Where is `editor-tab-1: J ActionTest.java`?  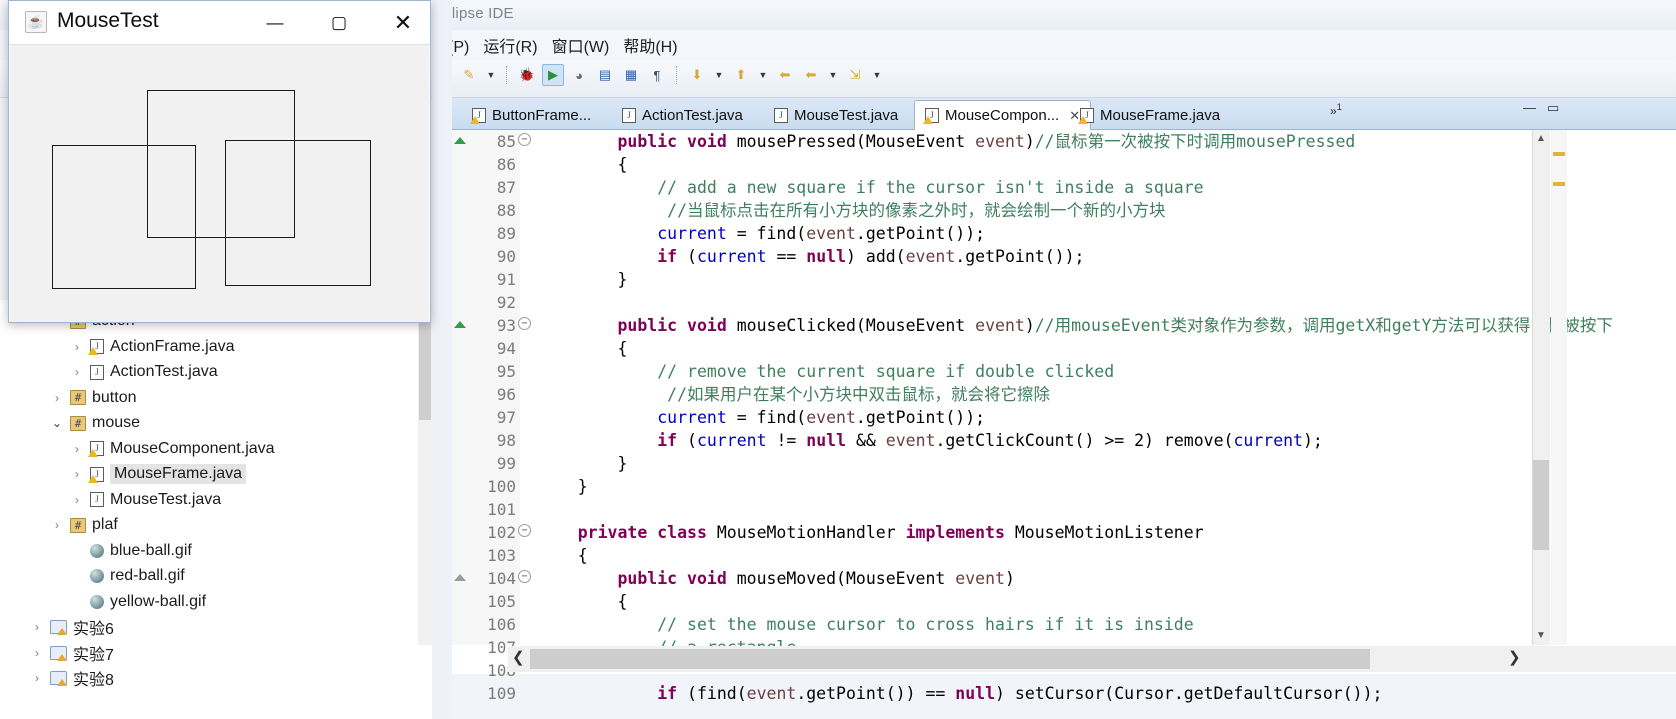 editor-tab-1: J ActionTest.java is located at coordinates (682, 115).